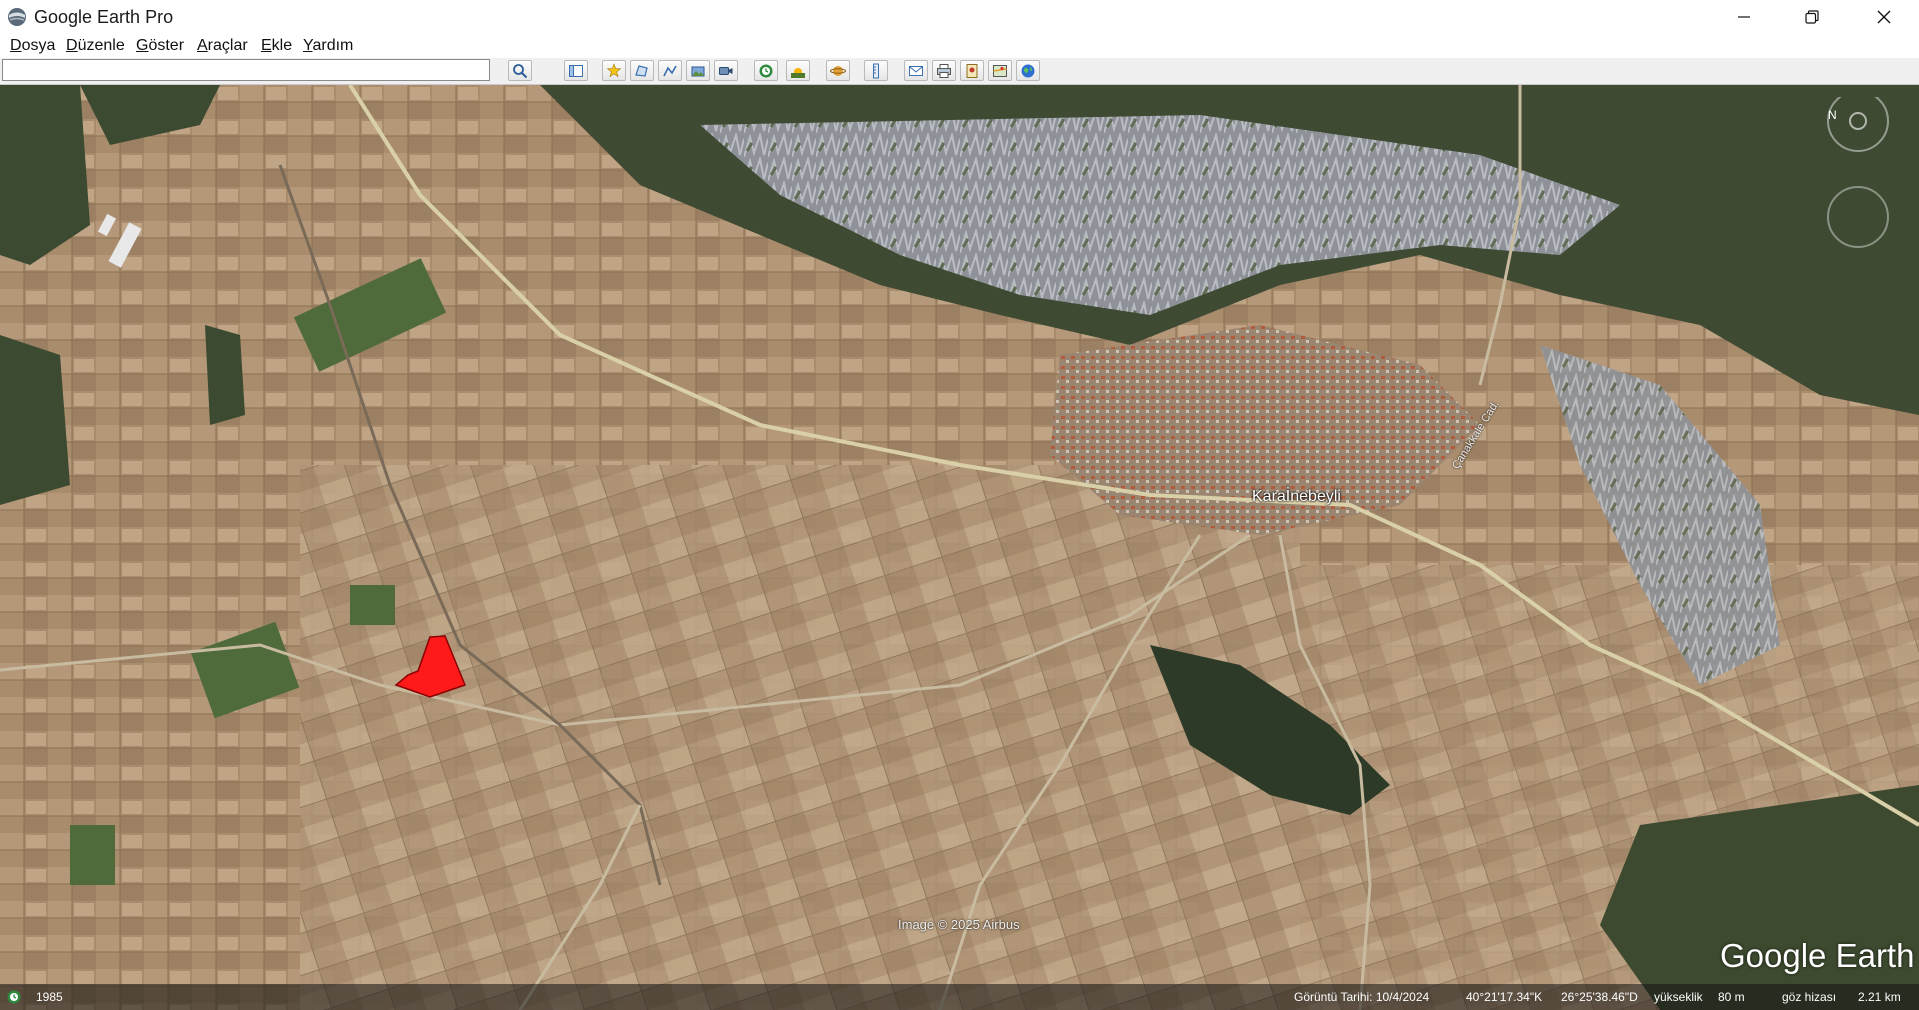 The image size is (1919, 1010). Describe the element at coordinates (1858, 121) in the screenshot. I see `compass-ring-icon` at that location.